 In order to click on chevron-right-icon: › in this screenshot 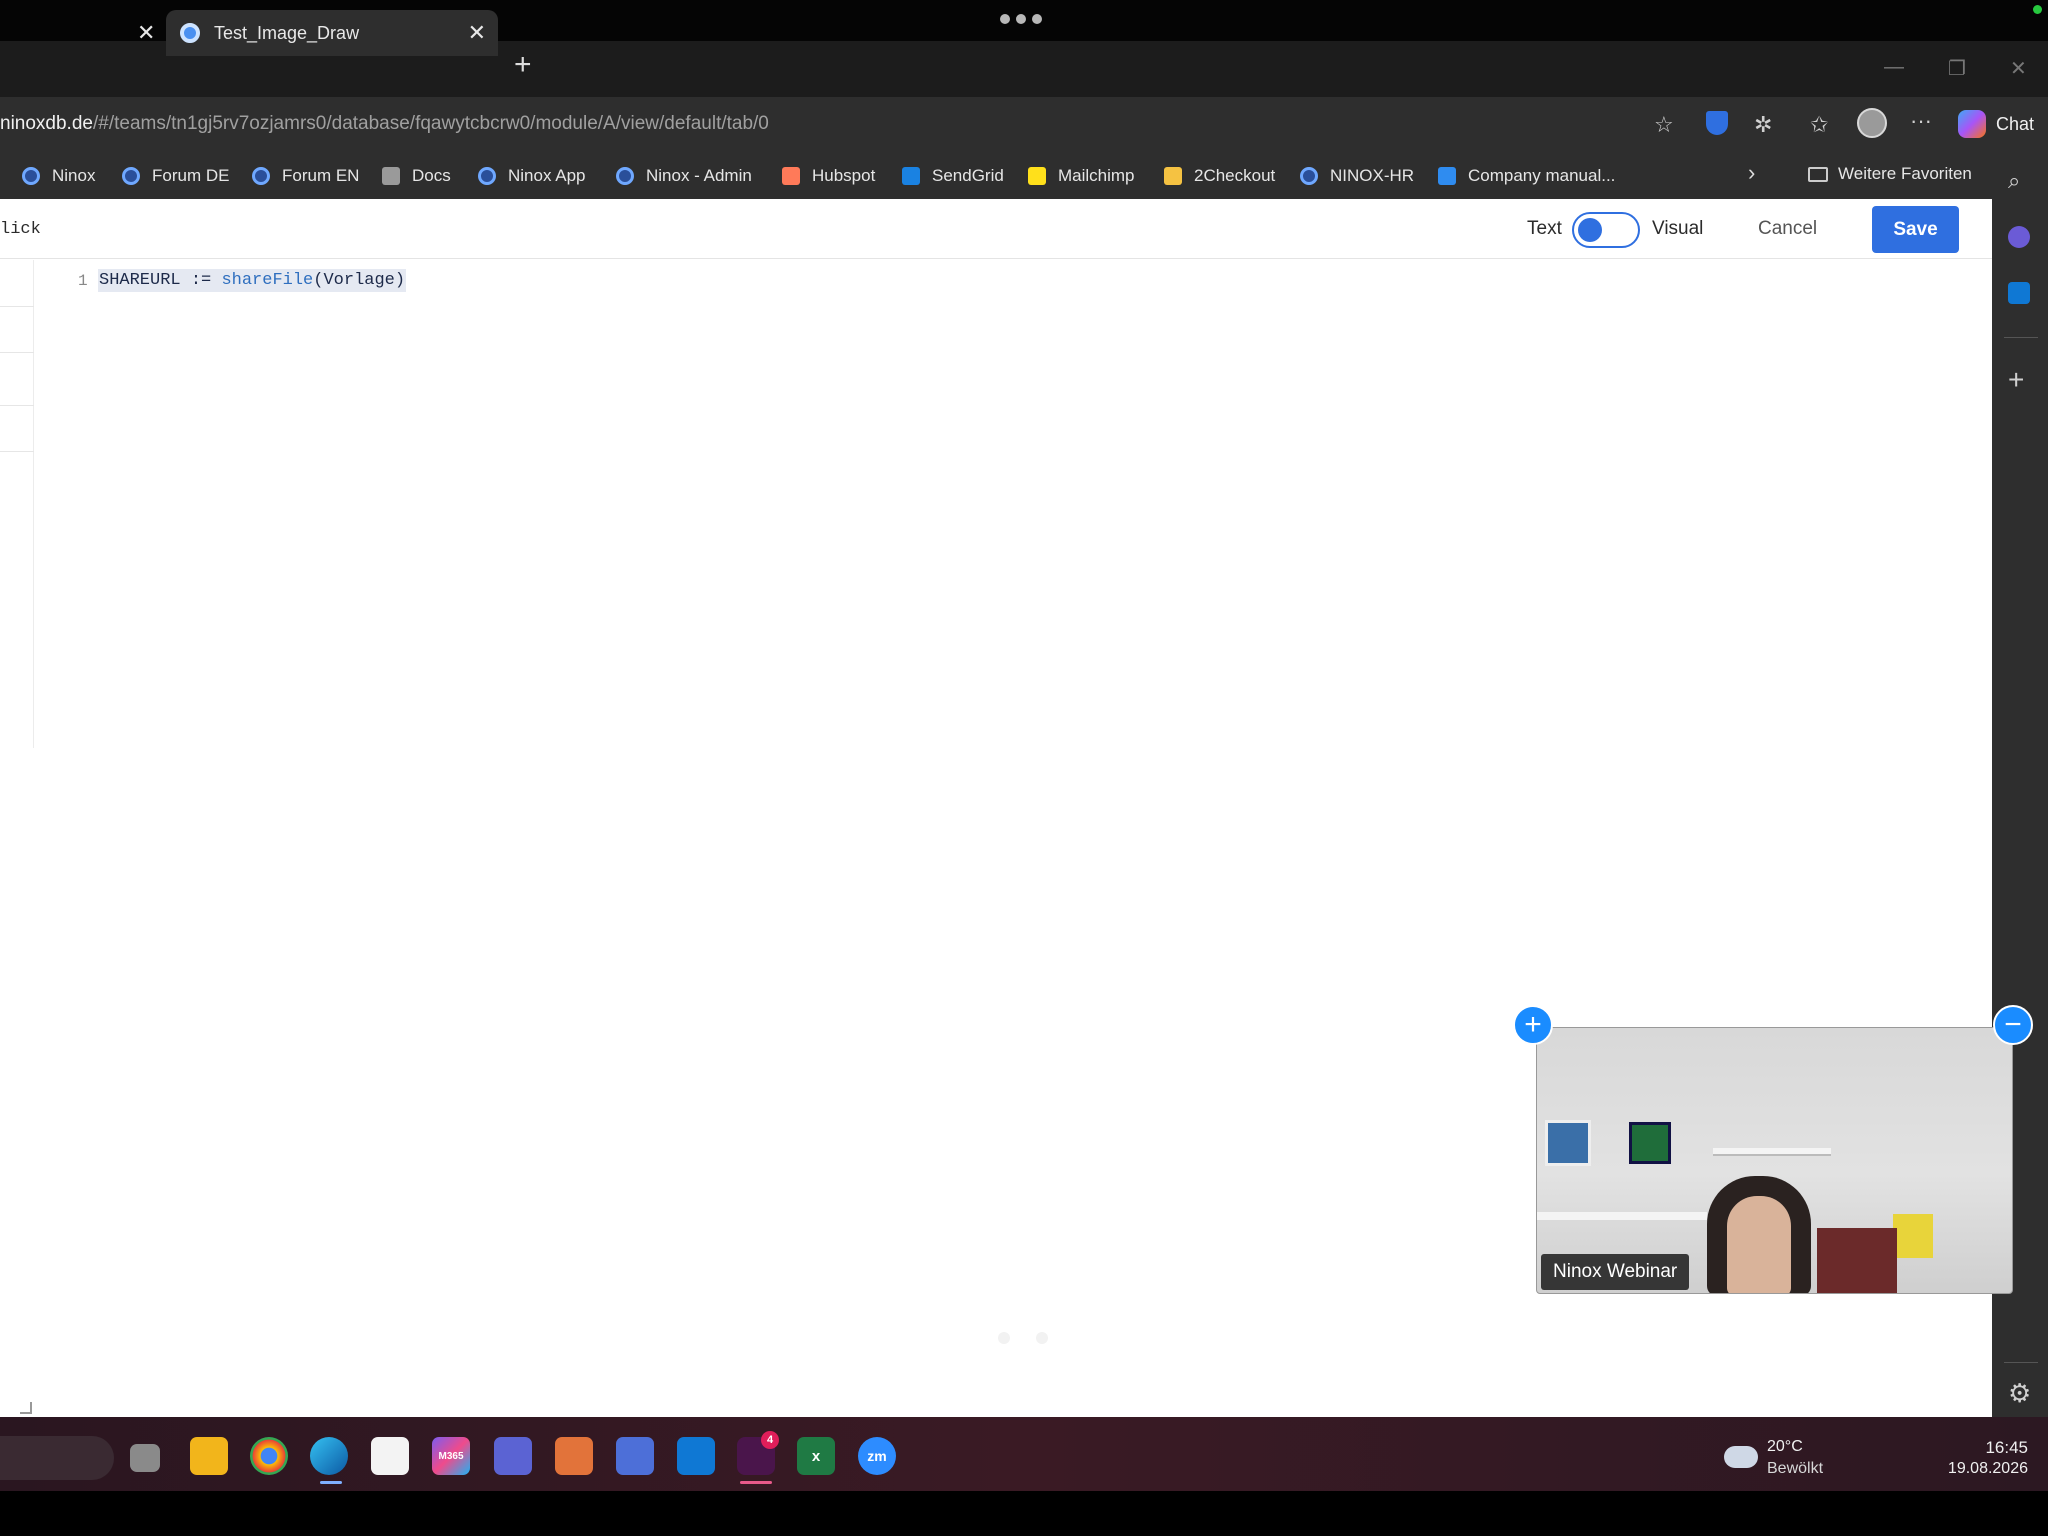, I will do `click(1751, 173)`.